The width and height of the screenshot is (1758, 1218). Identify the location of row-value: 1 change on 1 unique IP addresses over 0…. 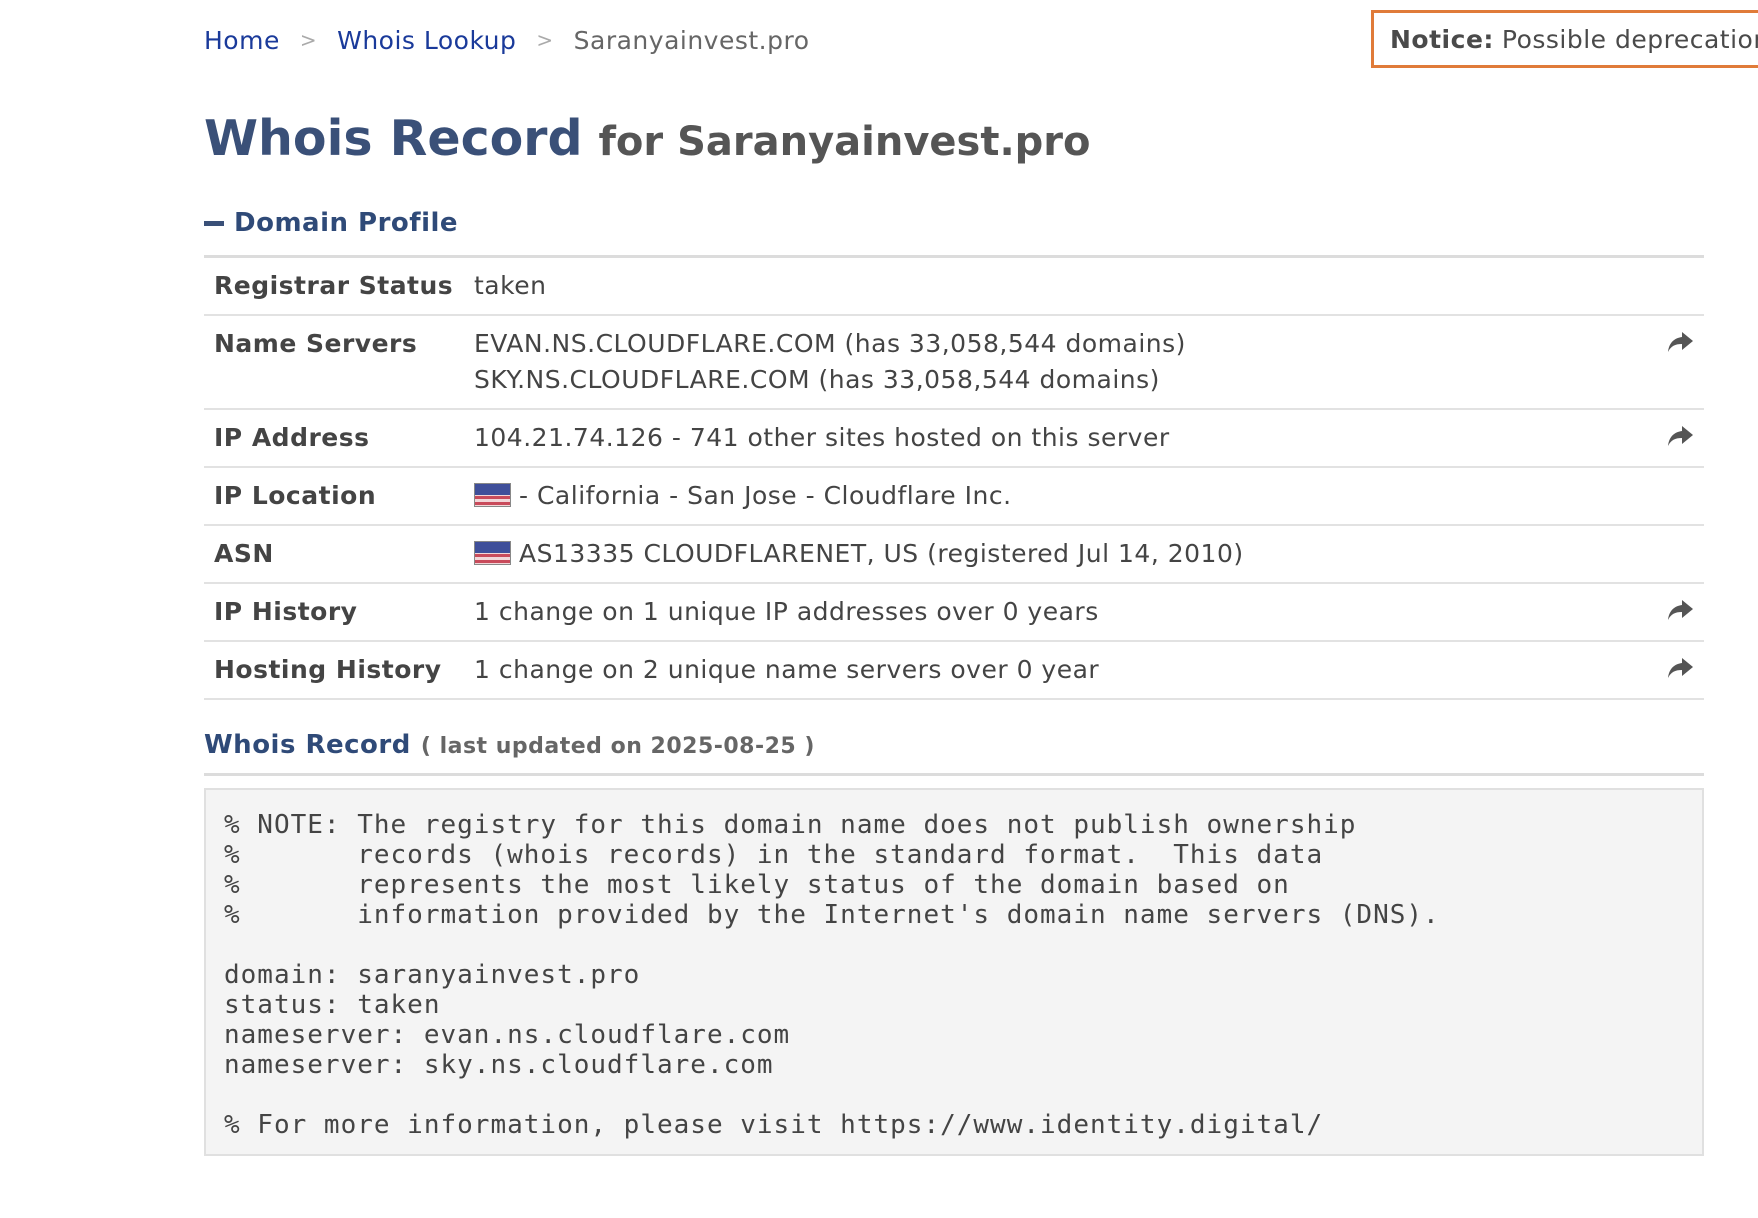
(1089, 612).